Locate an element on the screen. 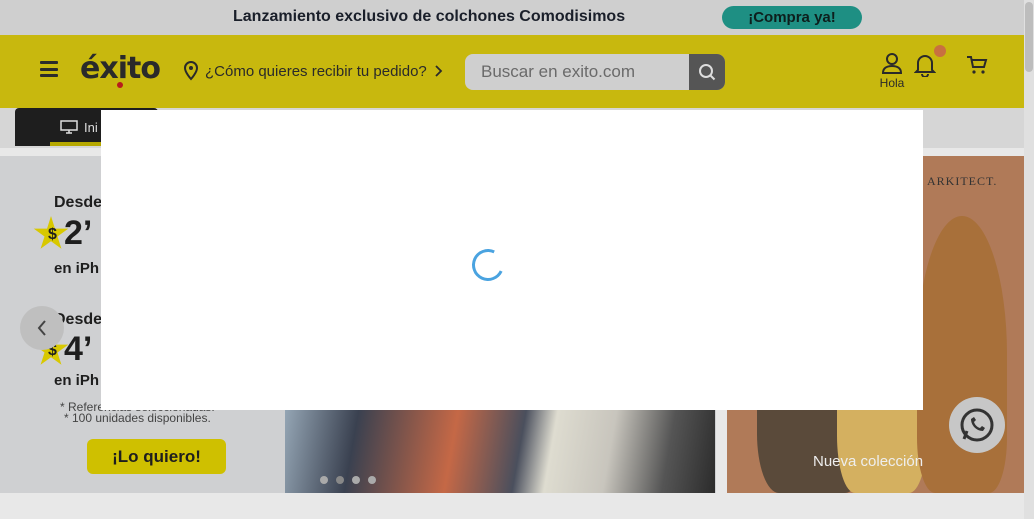 The image size is (1034, 519). whatsapp-icon is located at coordinates (977, 425).